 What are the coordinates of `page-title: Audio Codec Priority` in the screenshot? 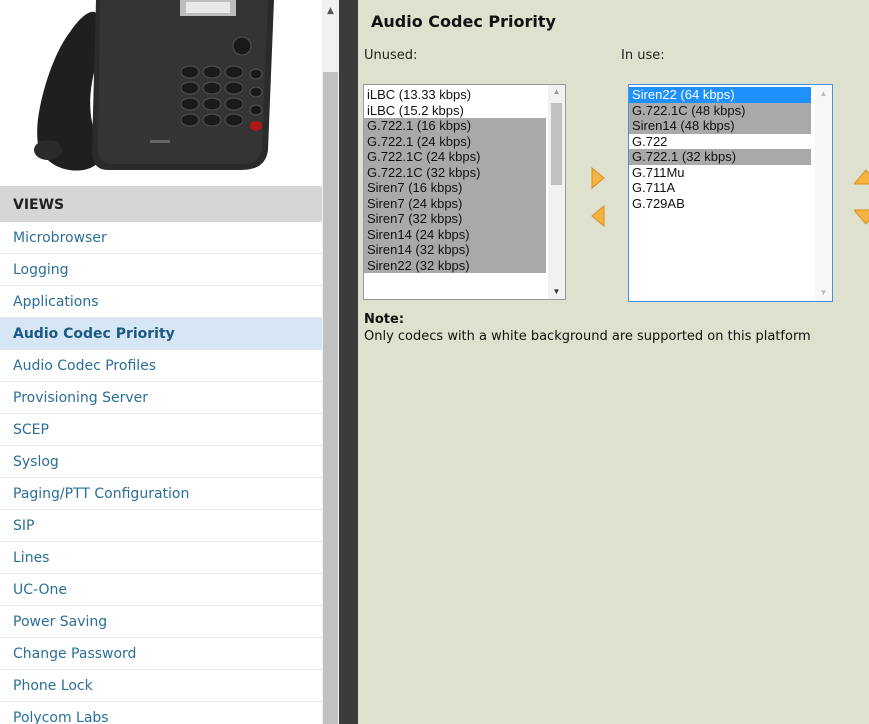 It's located at (463, 21).